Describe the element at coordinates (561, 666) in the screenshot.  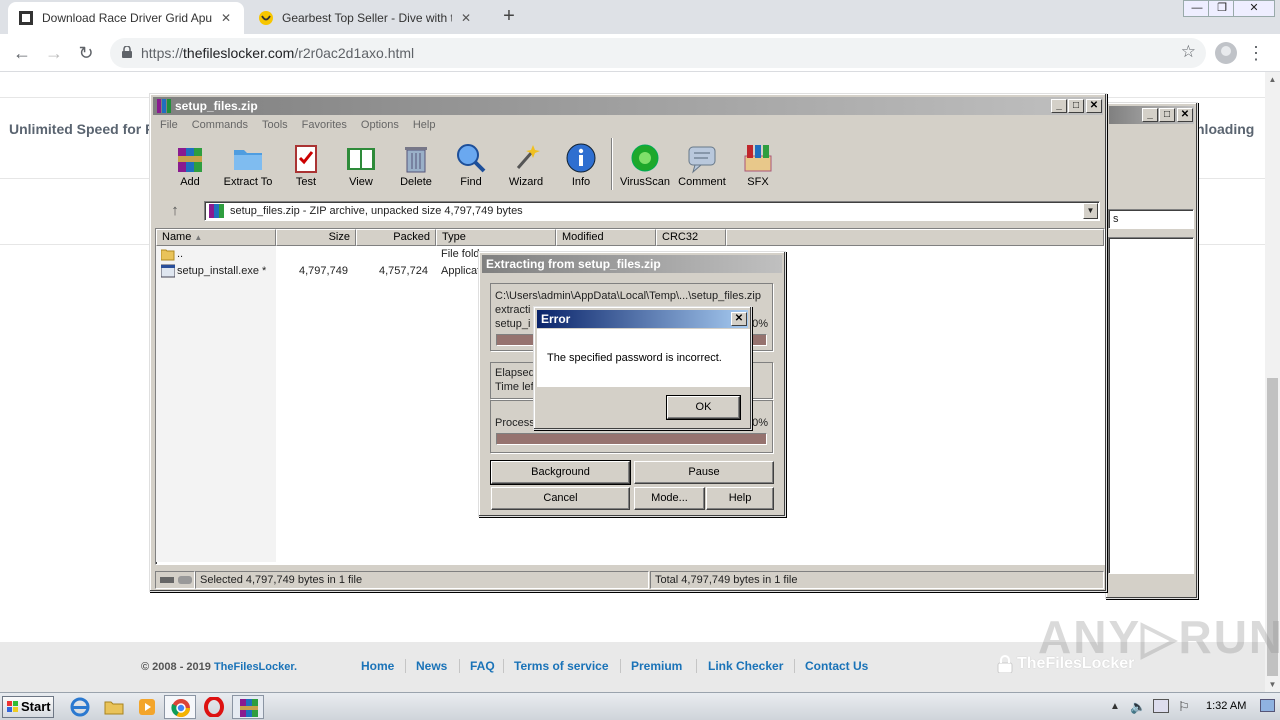
I see `footer-link-terms: Terms of service` at that location.